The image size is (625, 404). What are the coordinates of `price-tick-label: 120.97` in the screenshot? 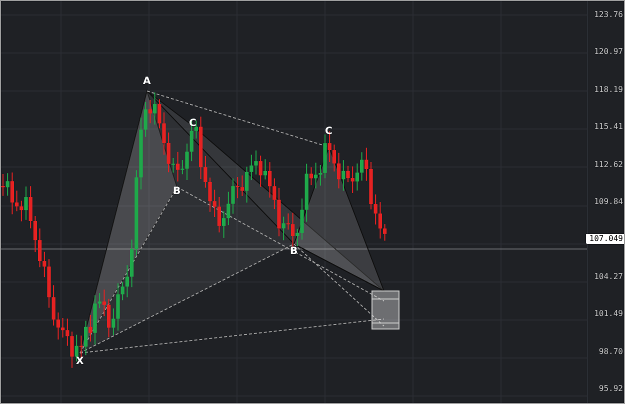 It's located at (608, 52).